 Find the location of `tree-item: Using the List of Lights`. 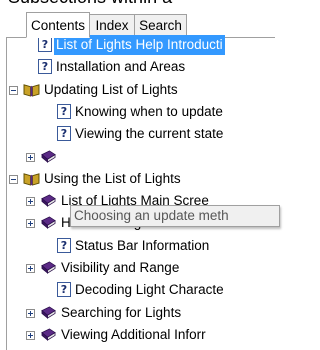

tree-item: Using the List of Lights is located at coordinates (141, 179).